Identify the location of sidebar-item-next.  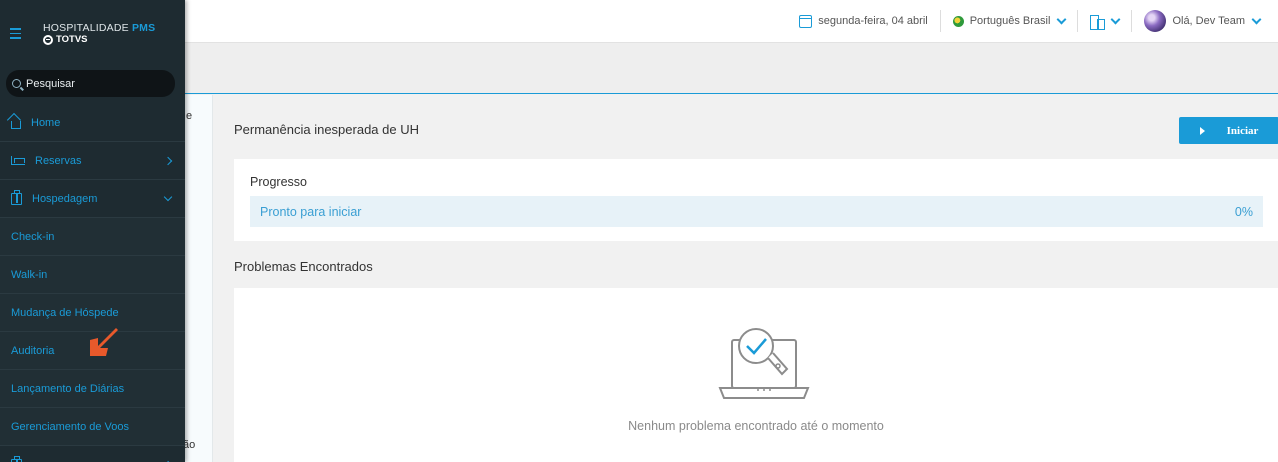
(92, 454).